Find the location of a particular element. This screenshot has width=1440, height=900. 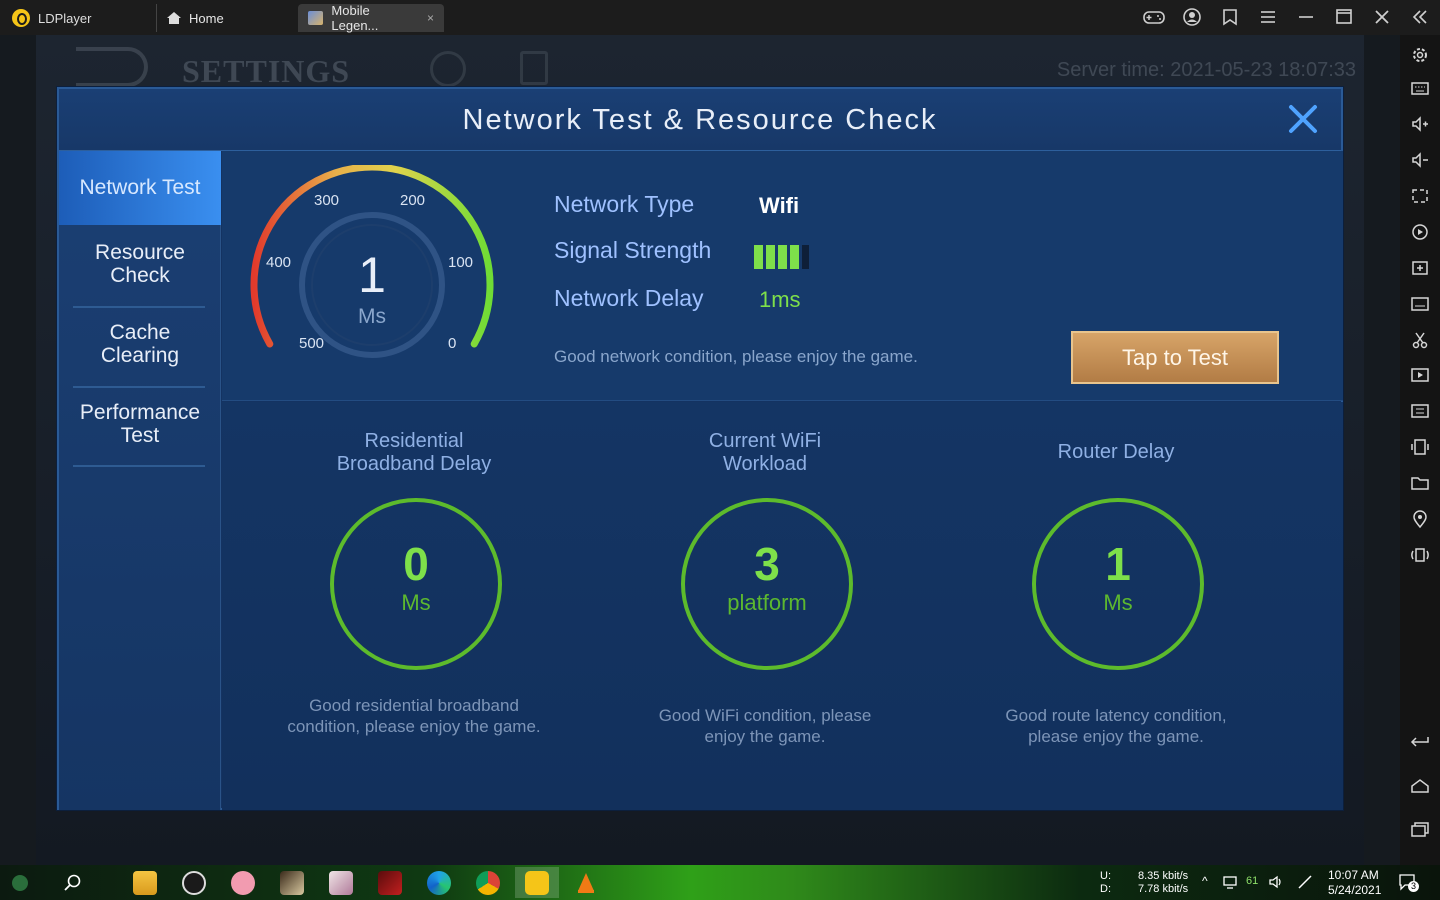

emulator-toolbar is located at coordinates (1420, 450).